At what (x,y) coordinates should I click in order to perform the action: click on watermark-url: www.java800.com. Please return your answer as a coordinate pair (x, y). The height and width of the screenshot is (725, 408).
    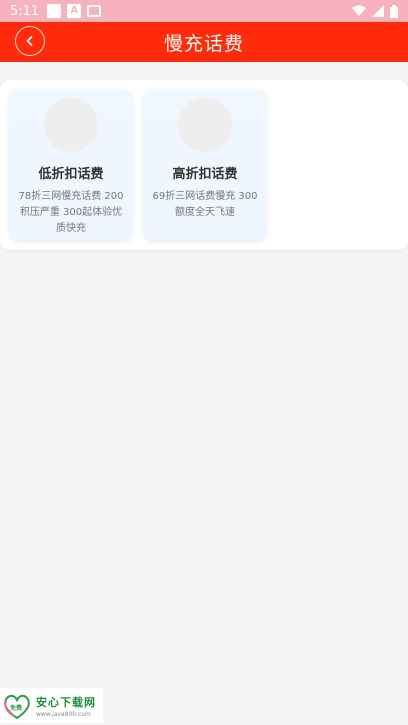
    Looking at the image, I should click on (63, 714).